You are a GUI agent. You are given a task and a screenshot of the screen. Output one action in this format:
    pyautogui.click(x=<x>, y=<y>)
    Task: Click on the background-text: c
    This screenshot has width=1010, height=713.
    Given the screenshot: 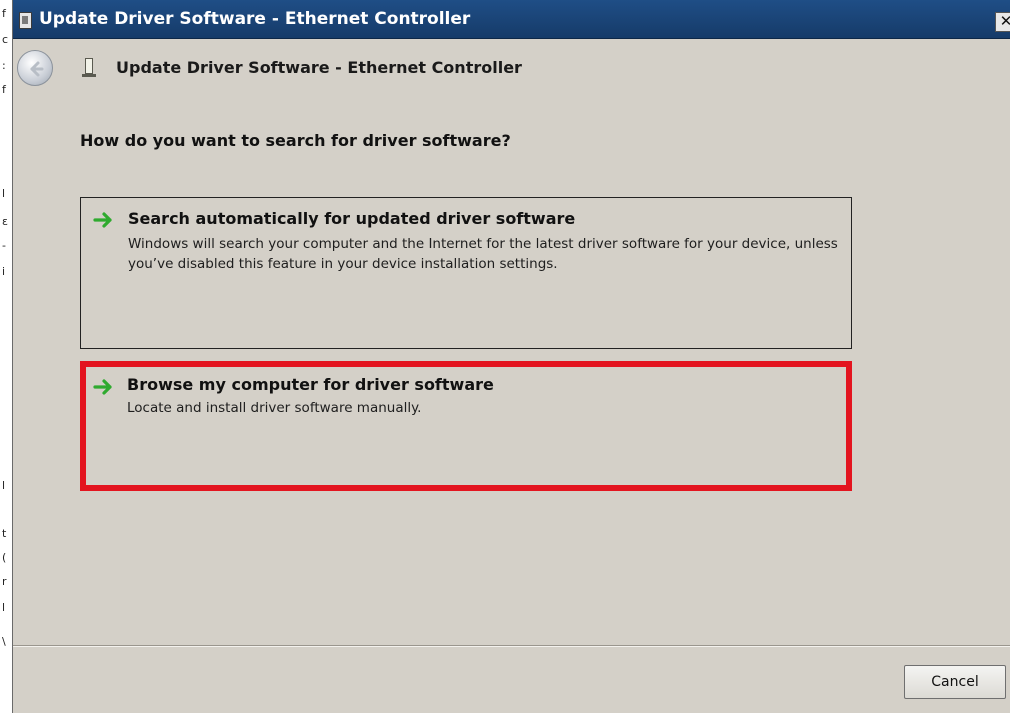 What is the action you would take?
    pyautogui.click(x=5, y=39)
    